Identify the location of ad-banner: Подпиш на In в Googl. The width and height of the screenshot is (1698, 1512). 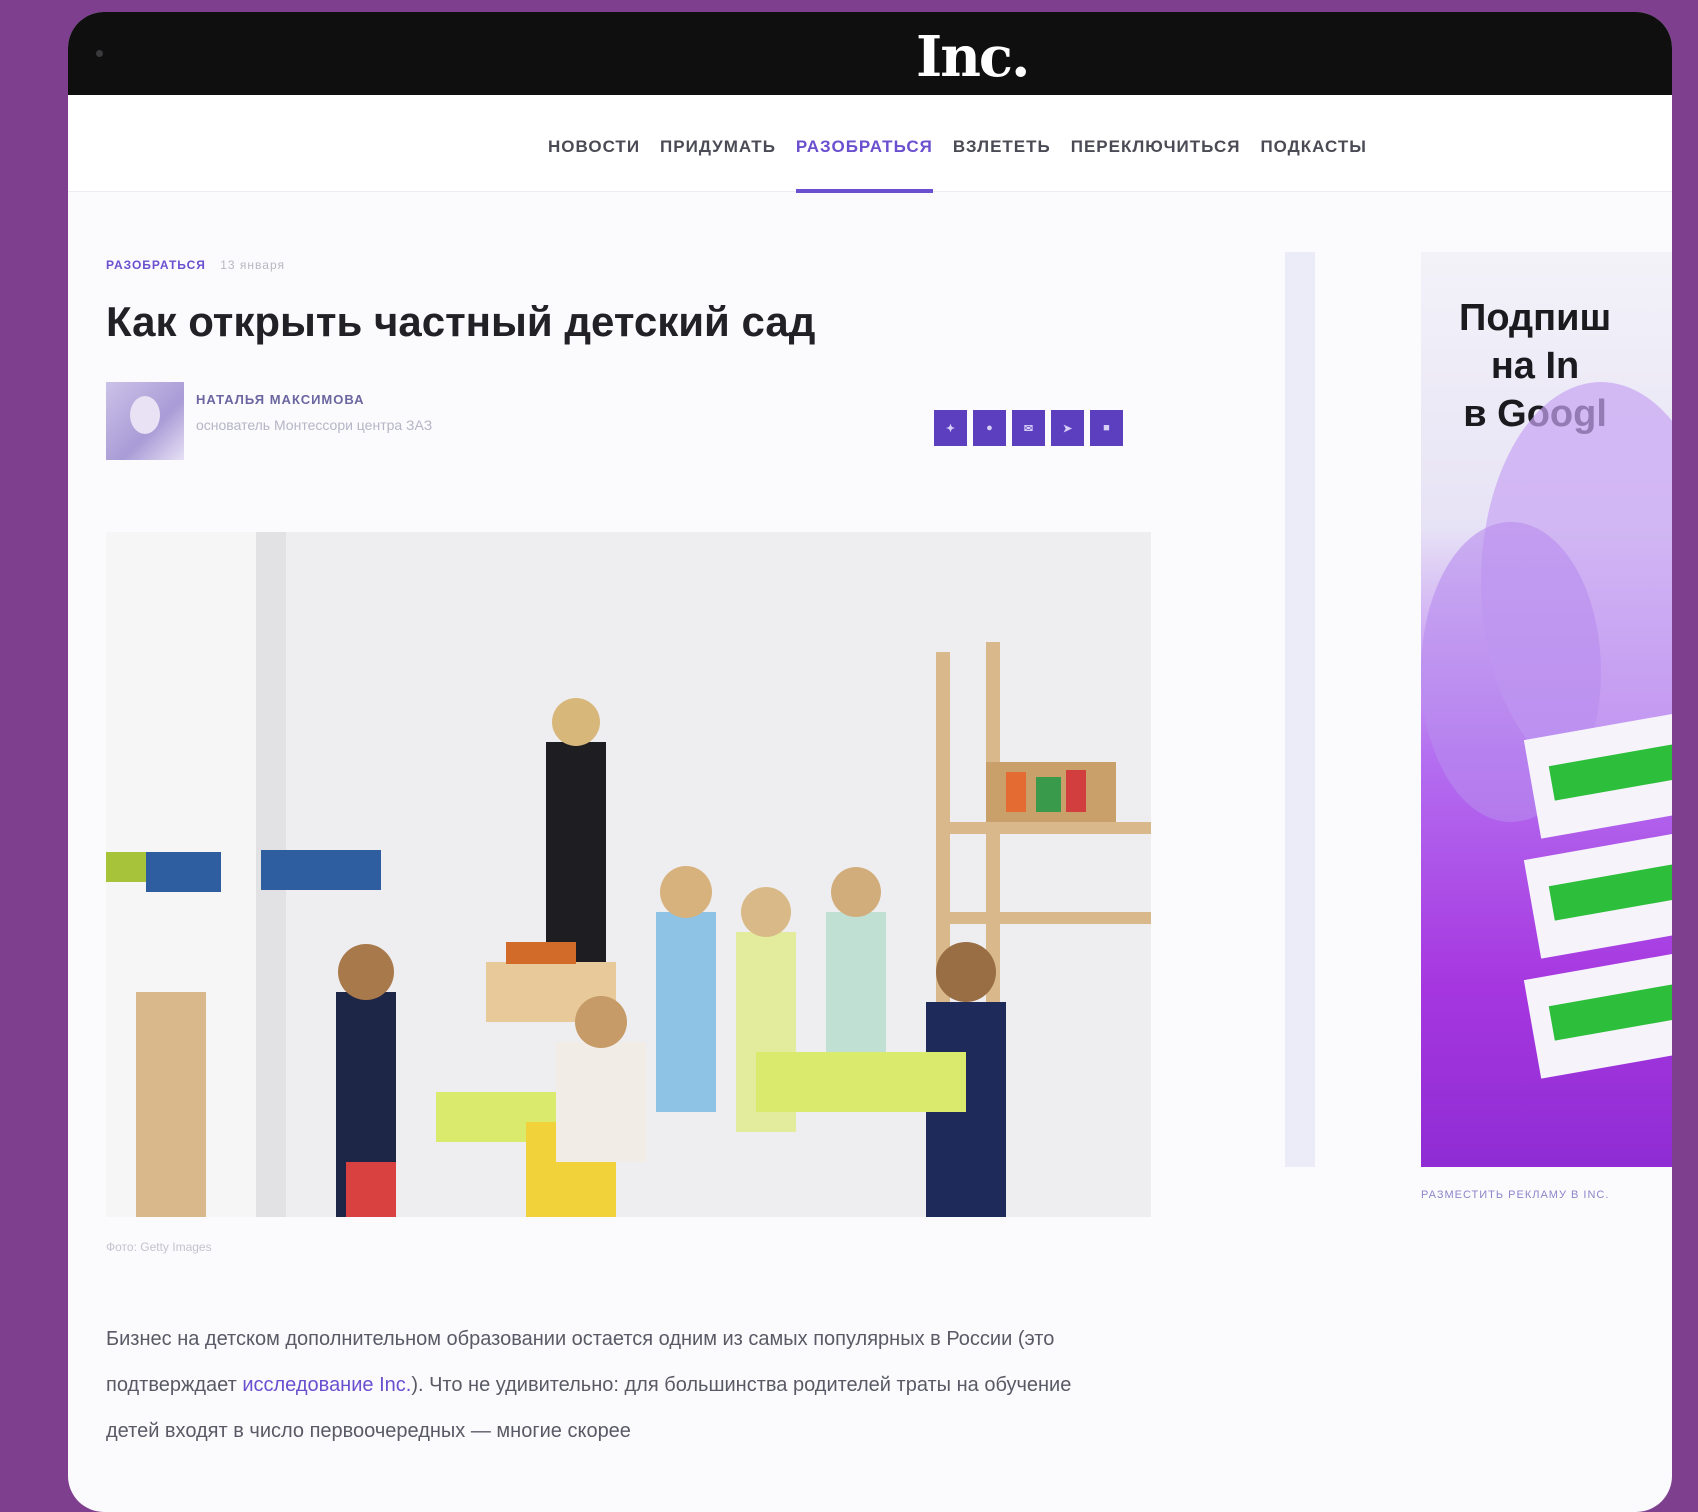
(1546, 709).